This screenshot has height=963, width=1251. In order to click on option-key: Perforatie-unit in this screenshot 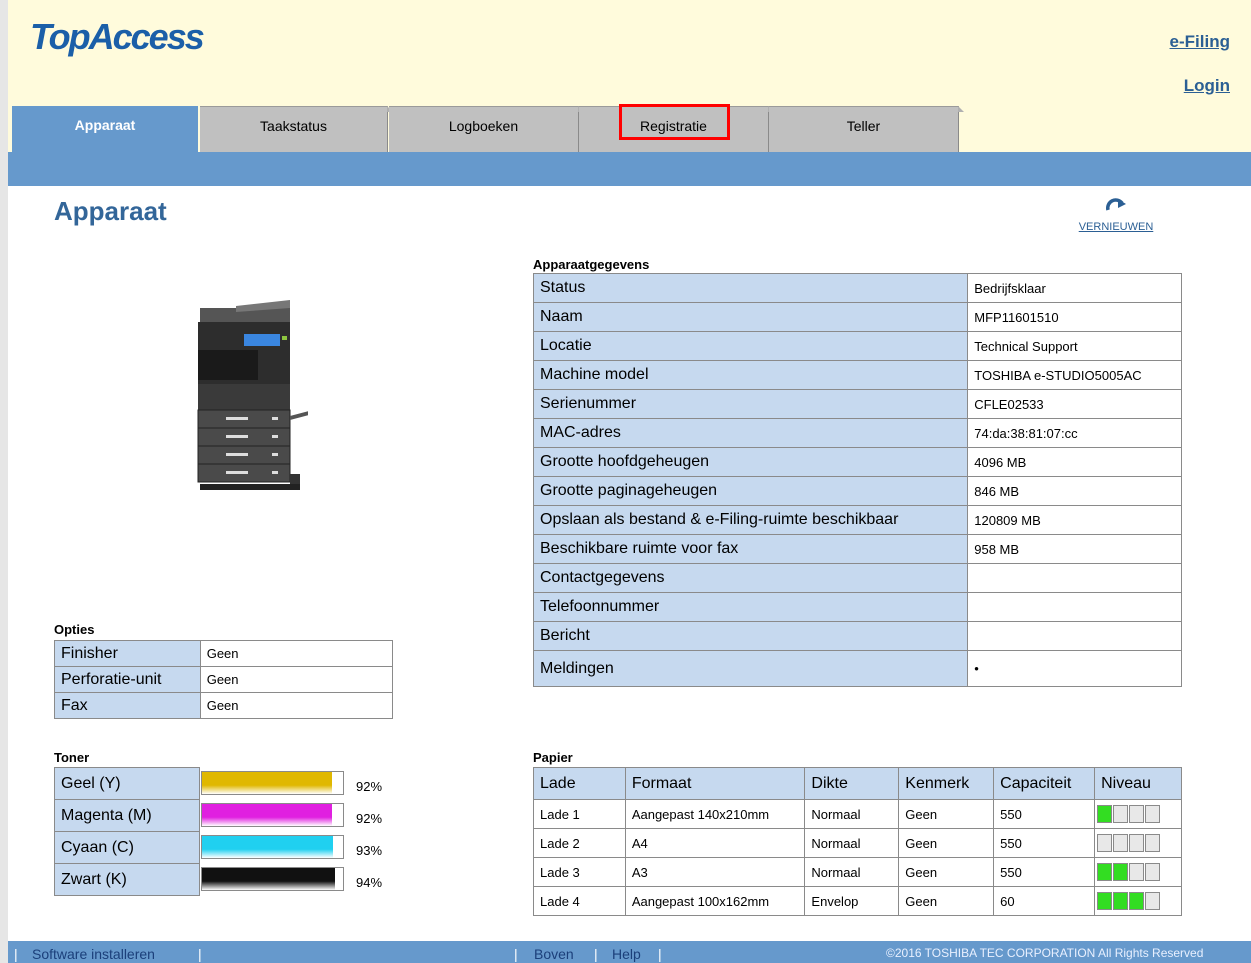, I will do `click(127, 679)`.